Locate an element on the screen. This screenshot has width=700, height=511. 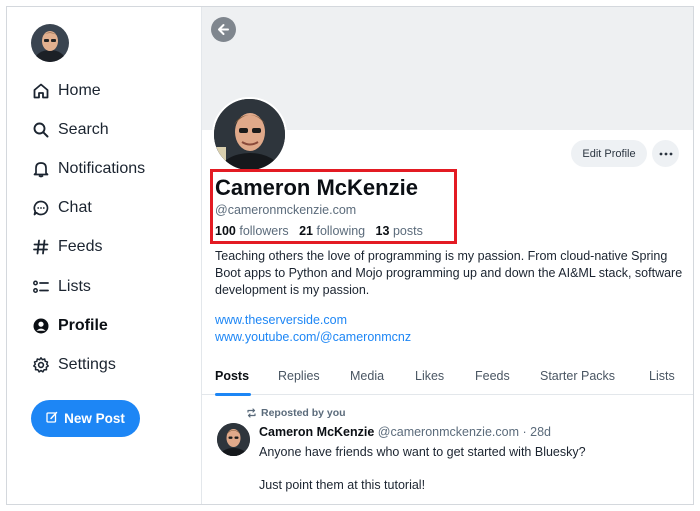
tab-posts: Posts is located at coordinates (232, 376).